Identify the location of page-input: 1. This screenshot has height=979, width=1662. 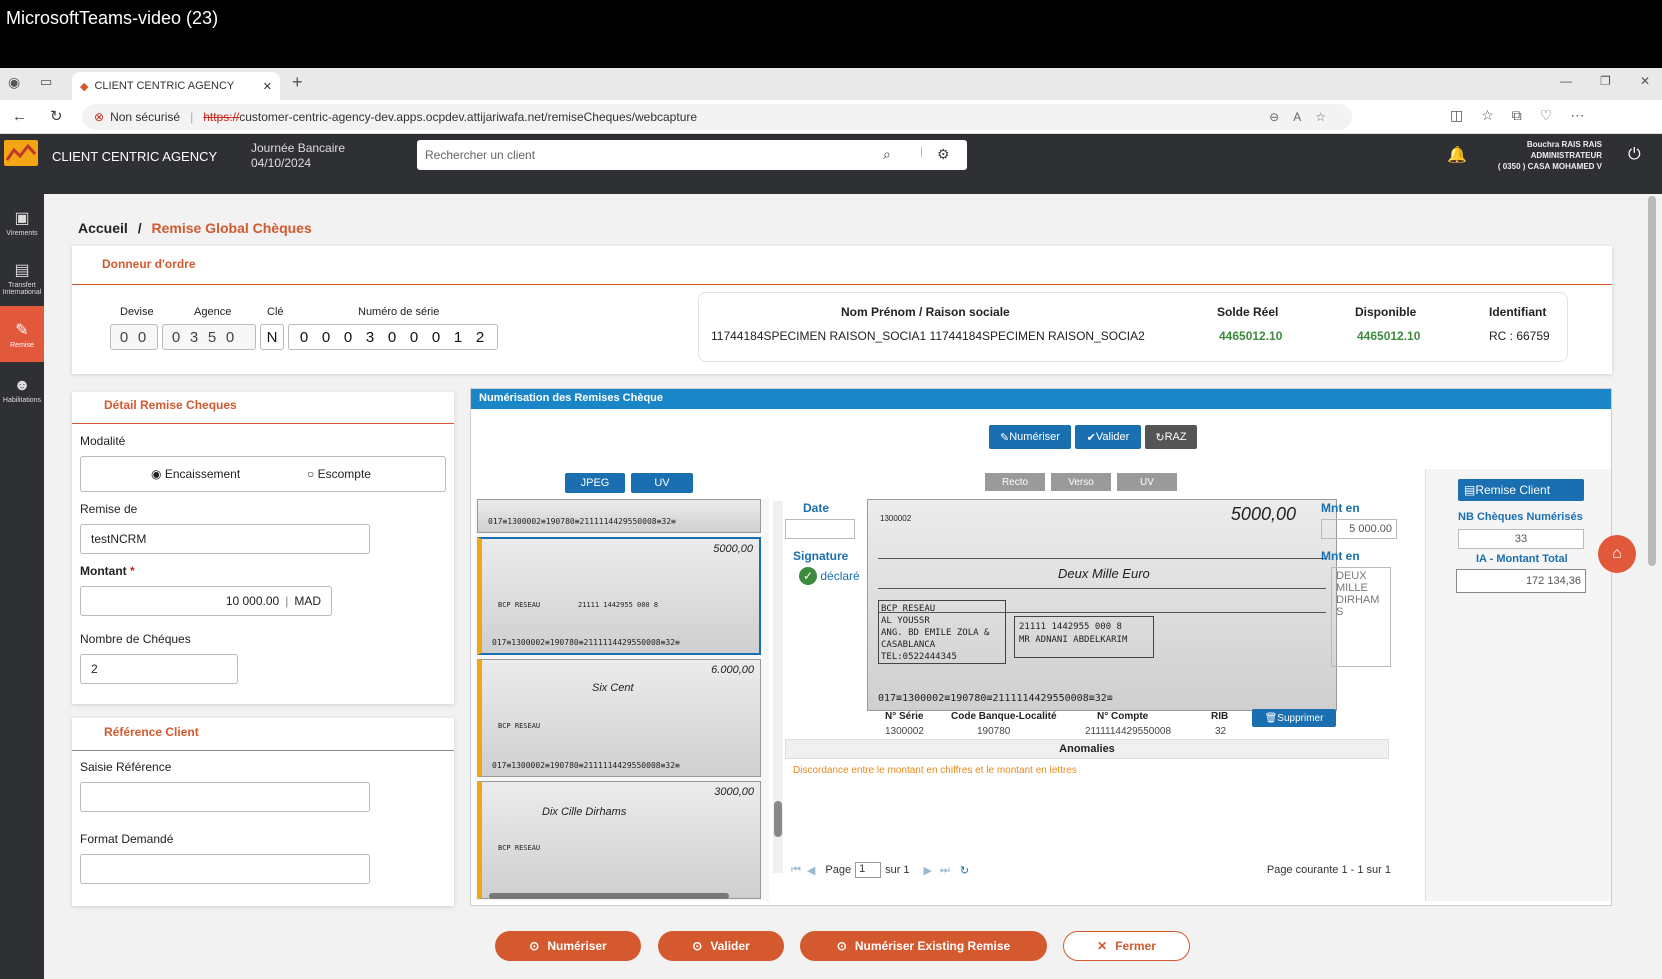
(868, 870).